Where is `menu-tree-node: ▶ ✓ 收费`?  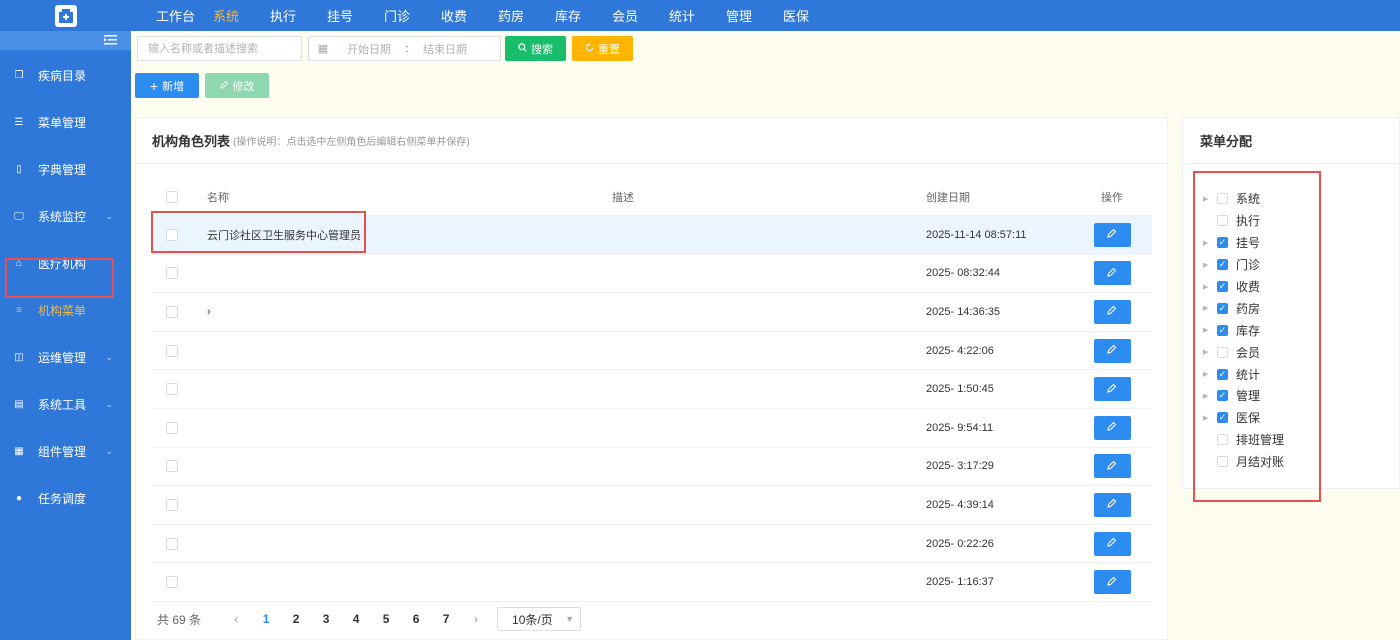
menu-tree-node: ▶ ✓ 收费 is located at coordinates (1243, 287).